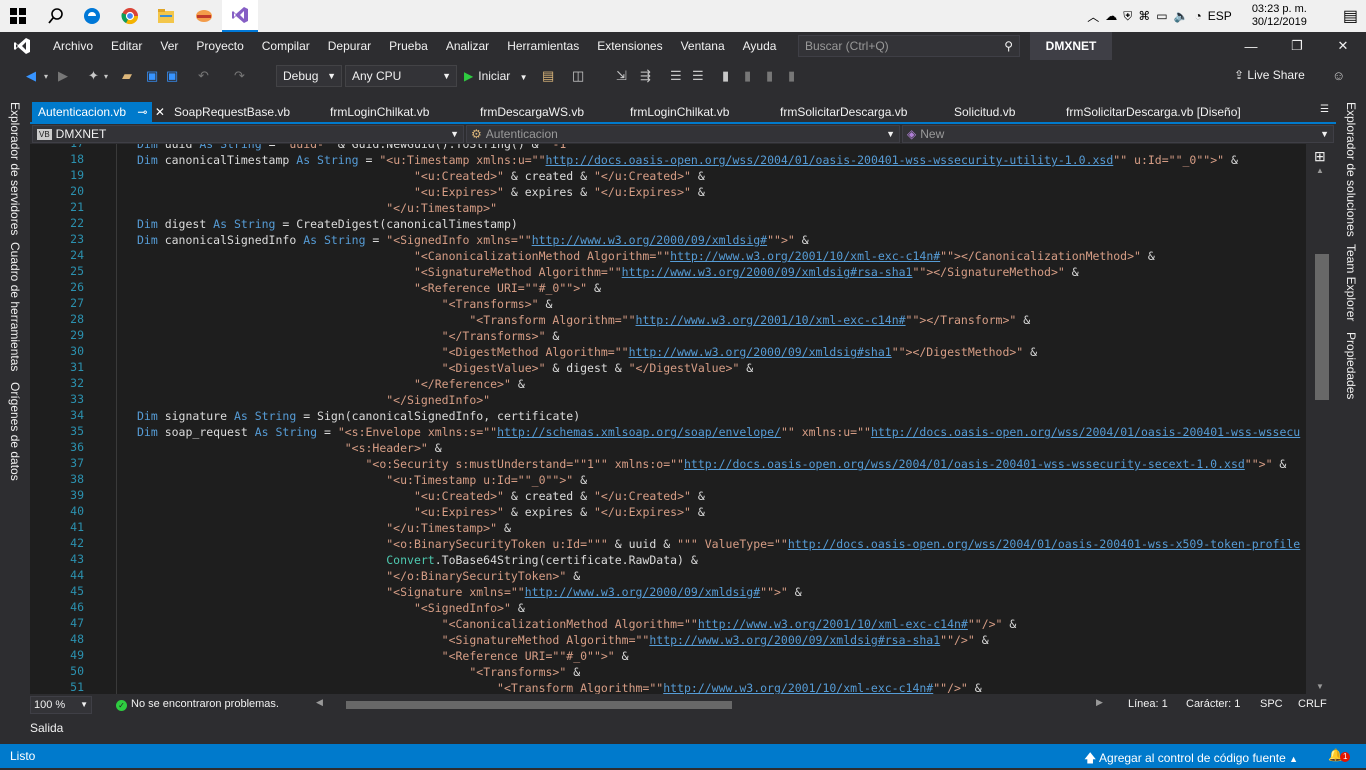 This screenshot has height=770, width=1366. What do you see at coordinates (629, 46) in the screenshot?
I see `menu-extensiones: Extensiones` at bounding box center [629, 46].